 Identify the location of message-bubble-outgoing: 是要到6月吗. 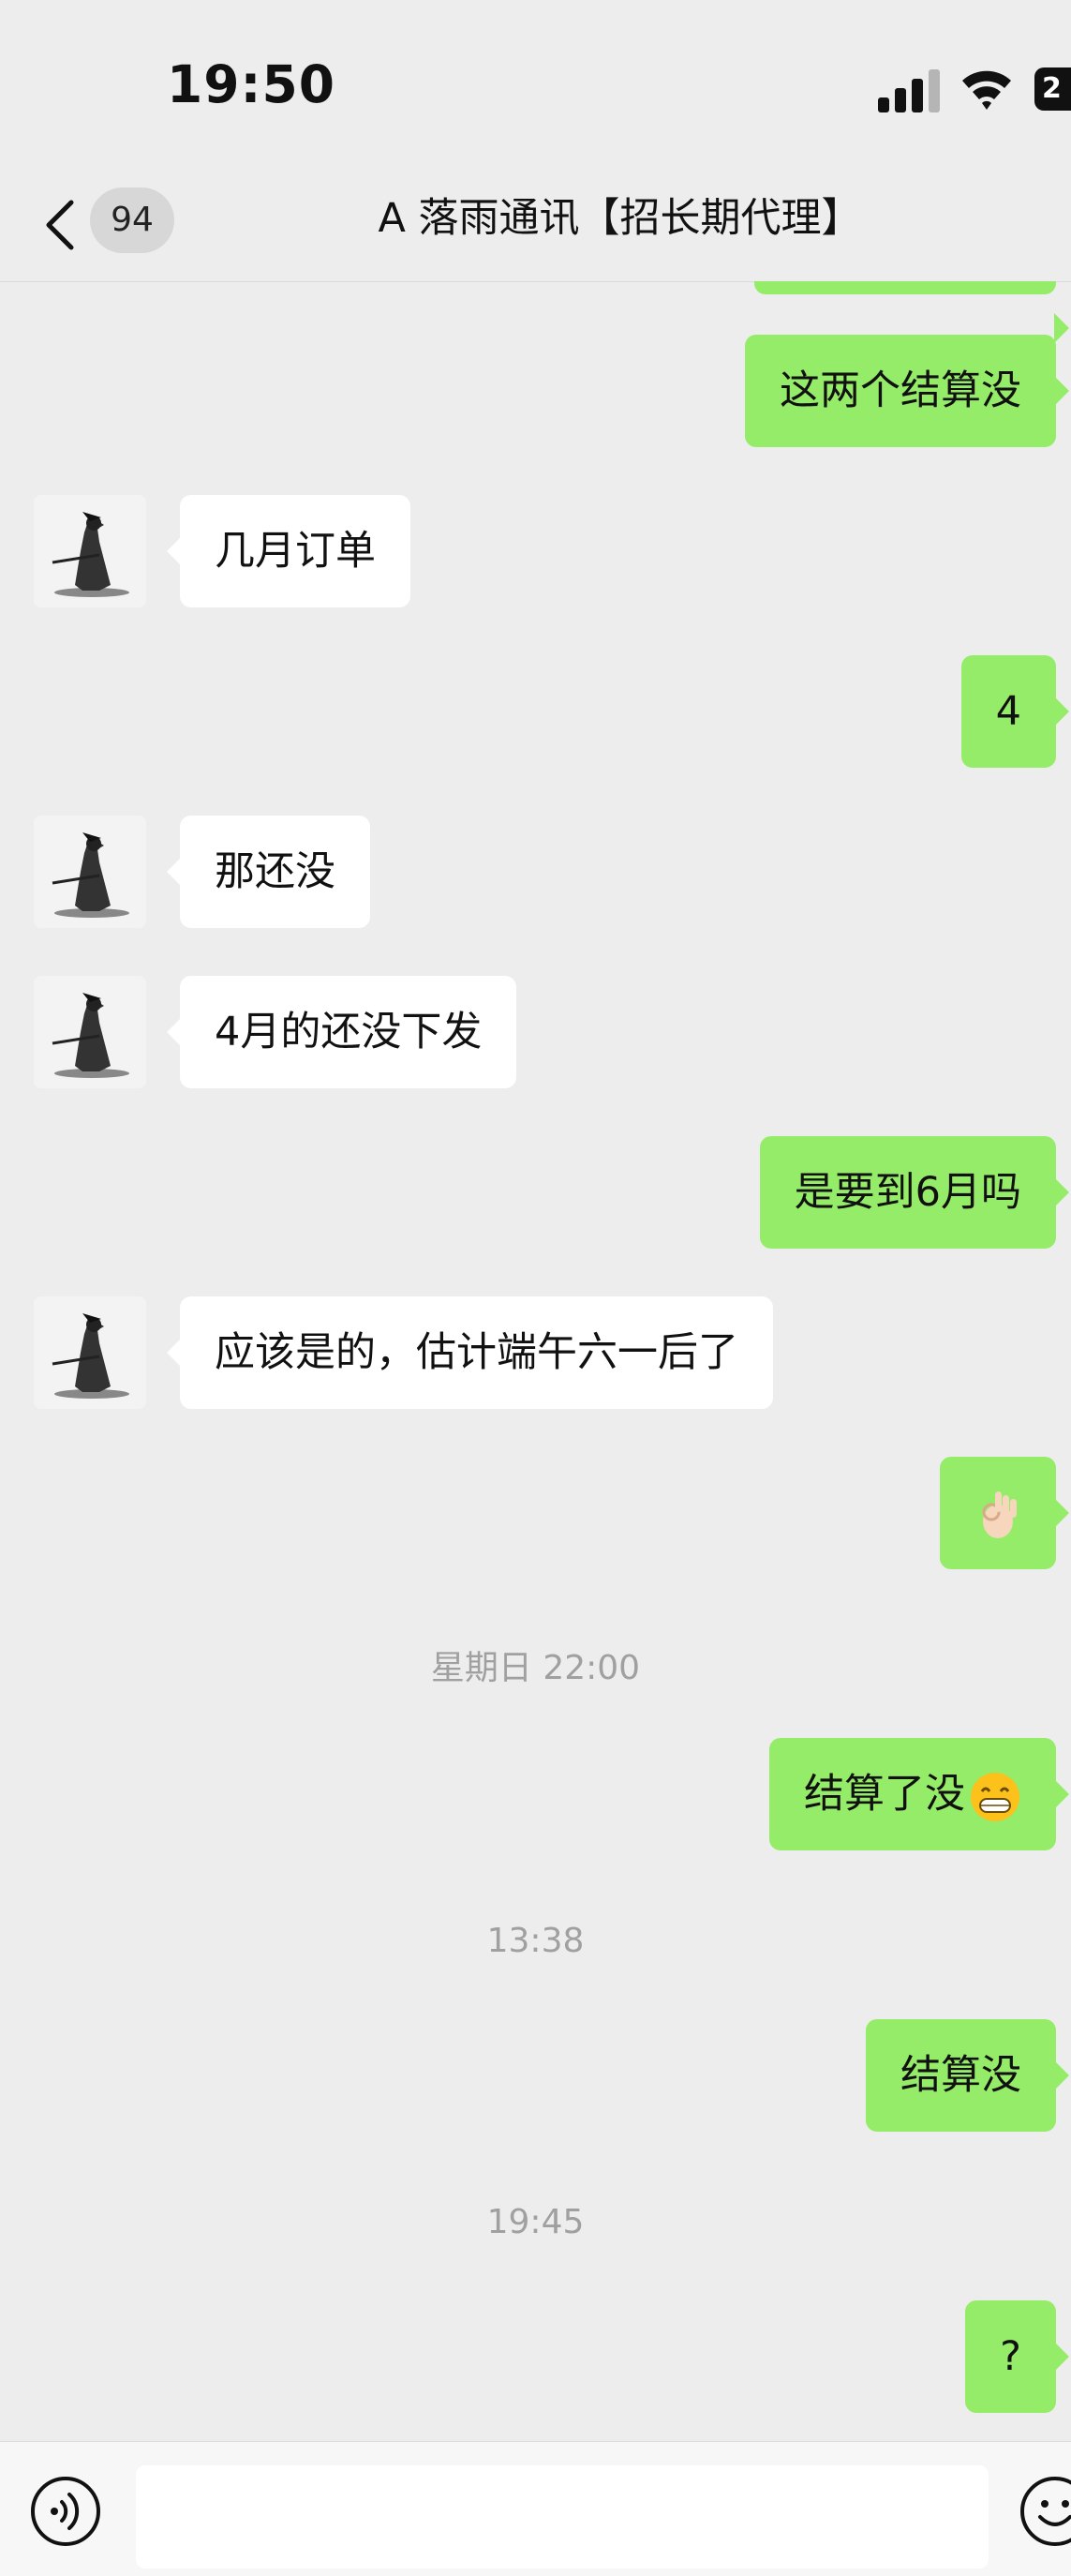
(914, 1192).